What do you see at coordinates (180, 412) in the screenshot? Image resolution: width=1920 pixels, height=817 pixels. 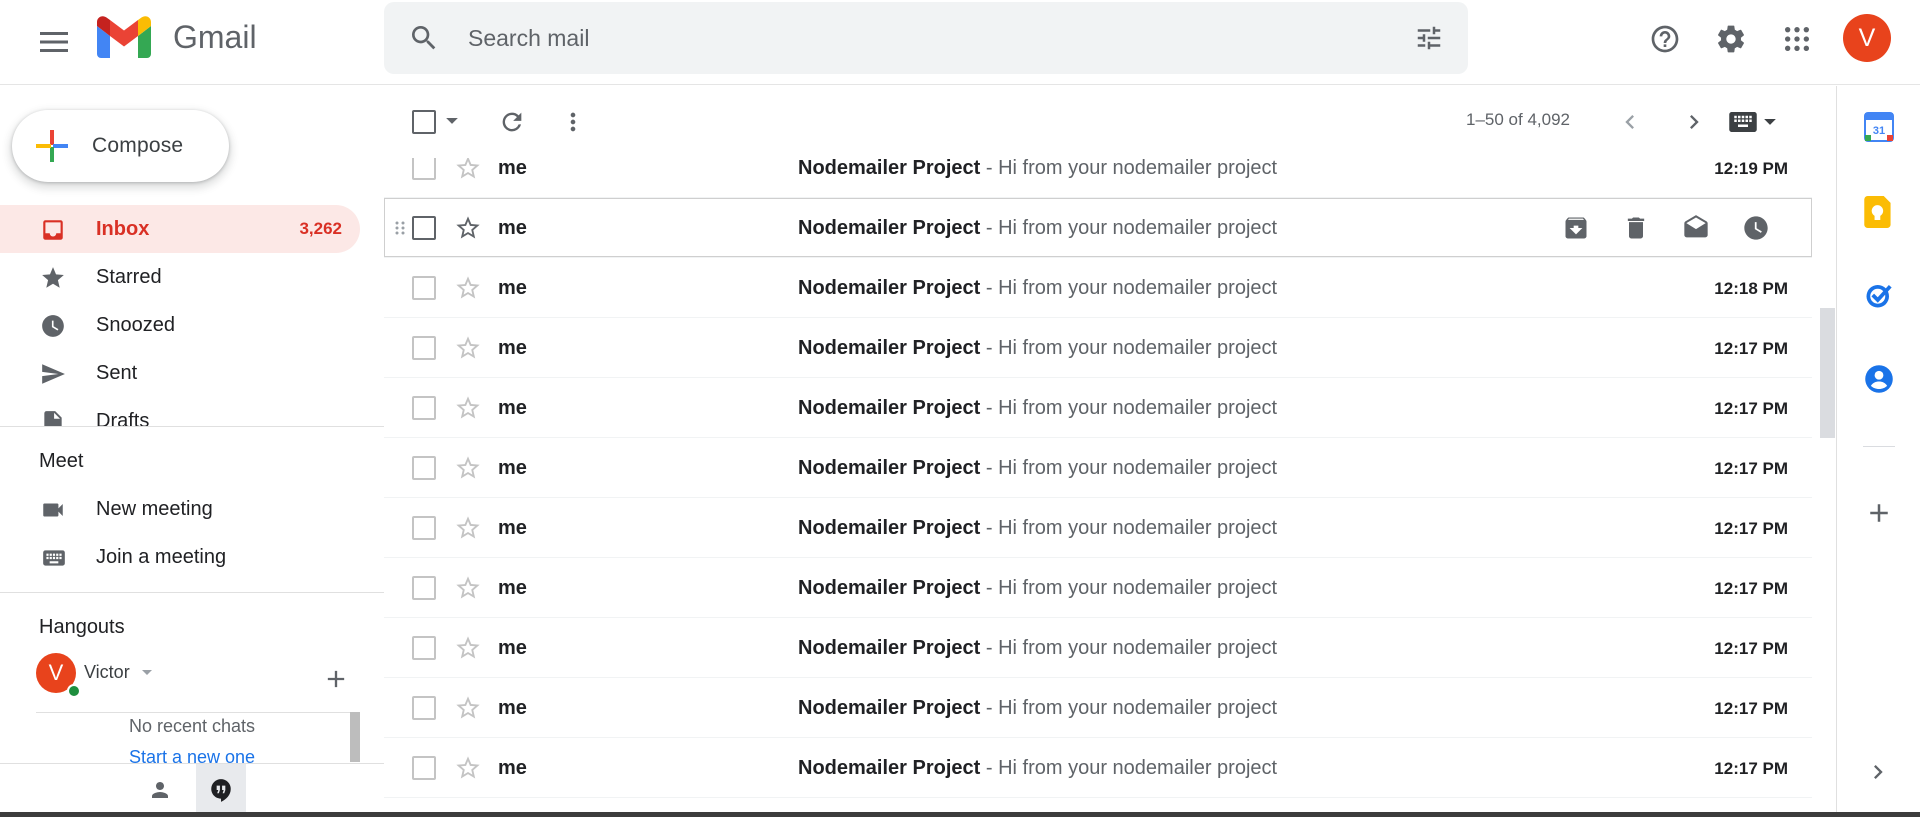 I see `nav-item-drafts: Drafts` at bounding box center [180, 412].